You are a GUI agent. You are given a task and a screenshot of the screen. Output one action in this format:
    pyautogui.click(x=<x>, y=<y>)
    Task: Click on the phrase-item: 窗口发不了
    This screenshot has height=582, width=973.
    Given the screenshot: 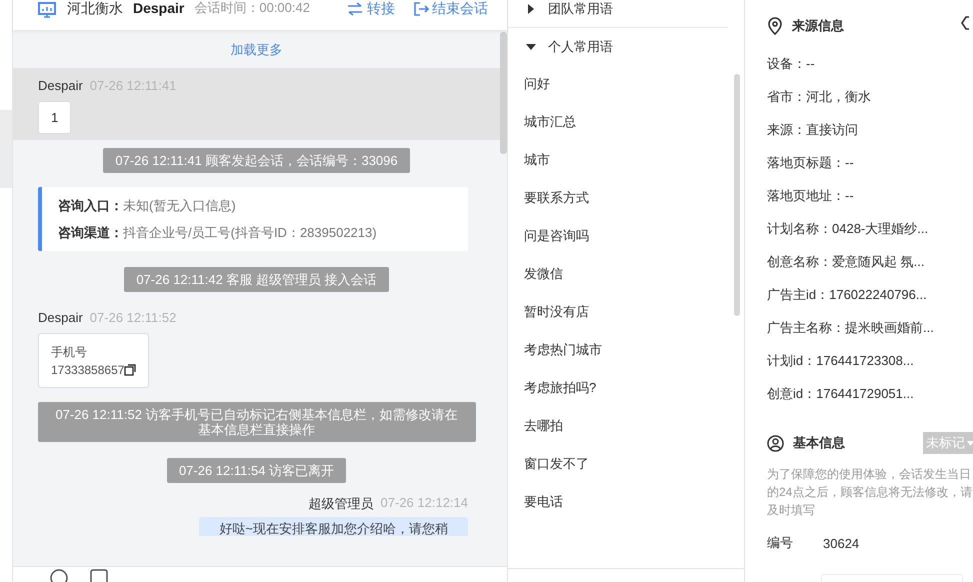 What is the action you would take?
    pyautogui.click(x=626, y=464)
    